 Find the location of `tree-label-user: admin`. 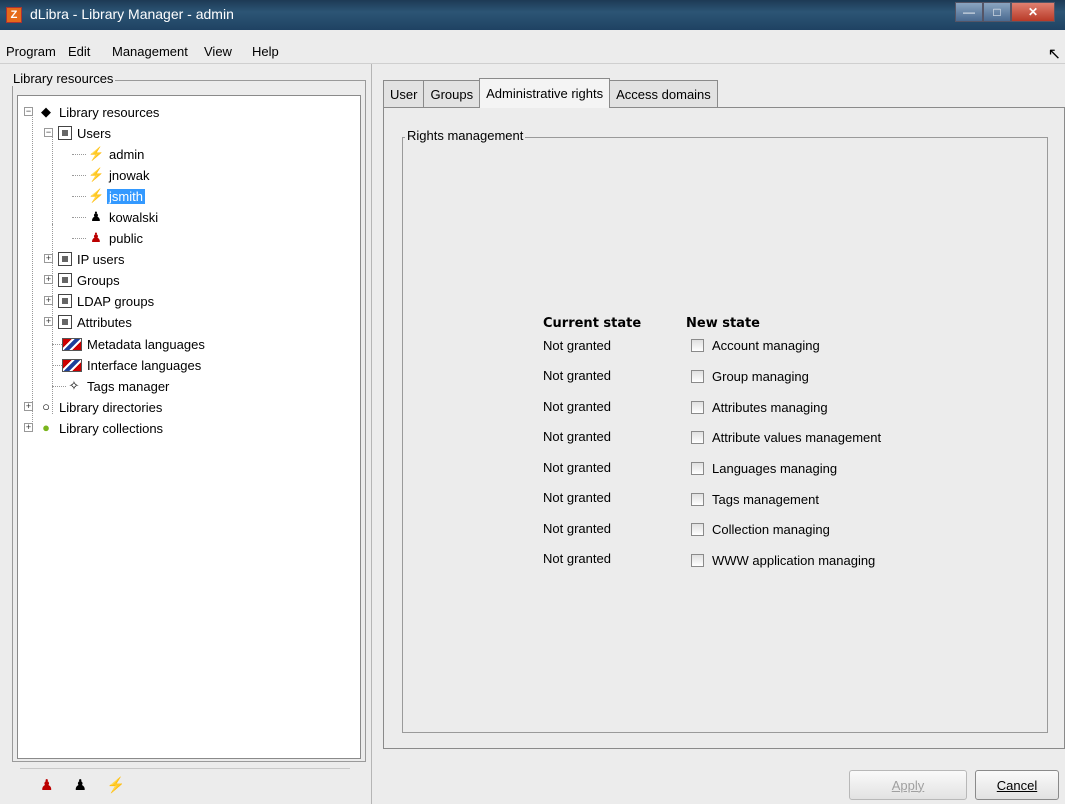

tree-label-user: admin is located at coordinates (127, 154).